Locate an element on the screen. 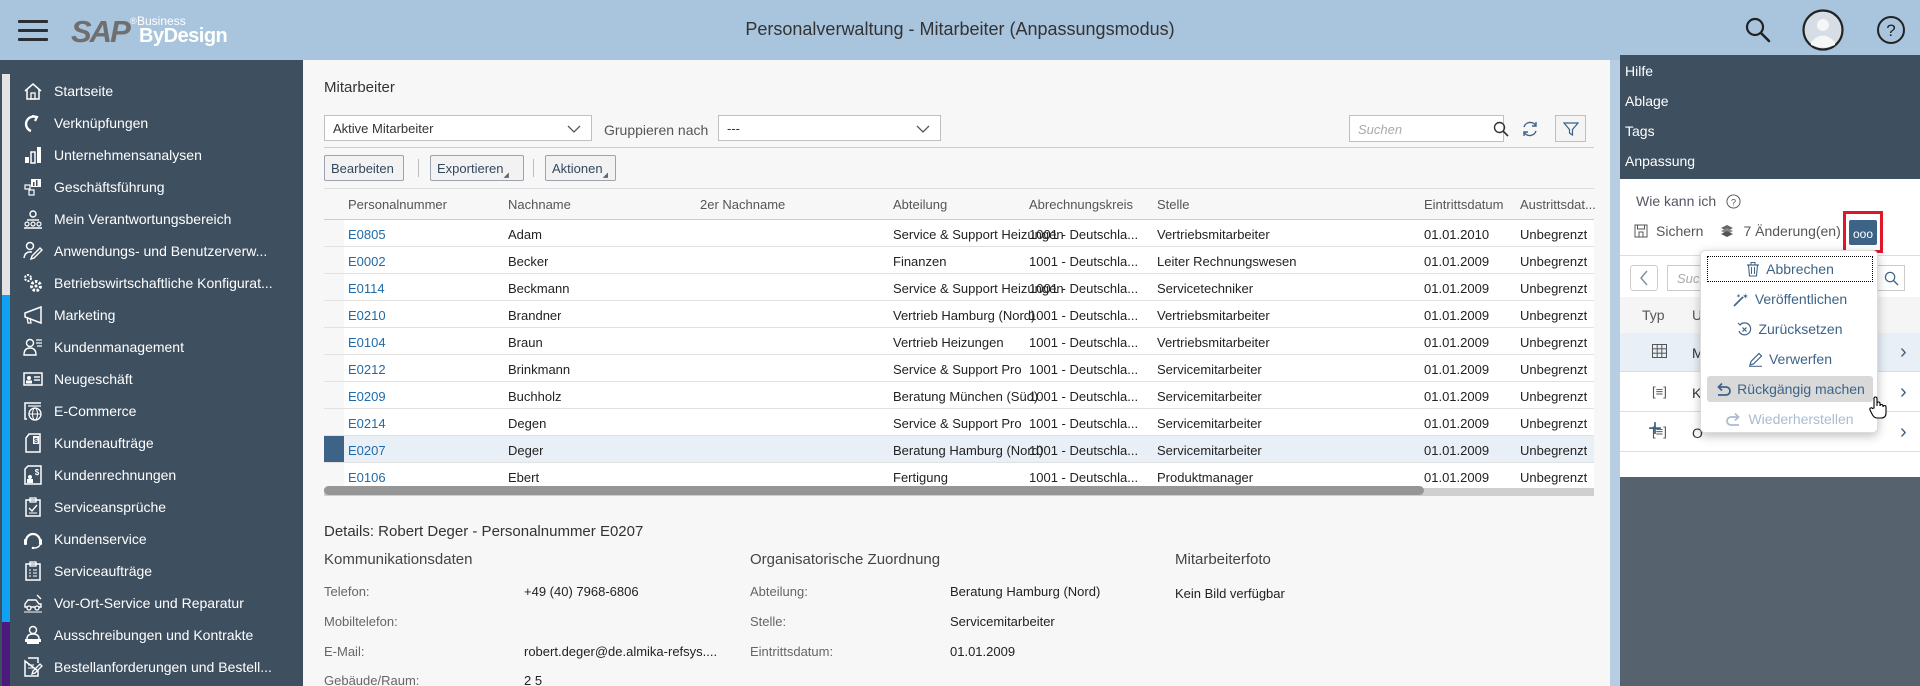 This screenshot has width=1920, height=686. column-header: 2er Nachname is located at coordinates (742, 204).